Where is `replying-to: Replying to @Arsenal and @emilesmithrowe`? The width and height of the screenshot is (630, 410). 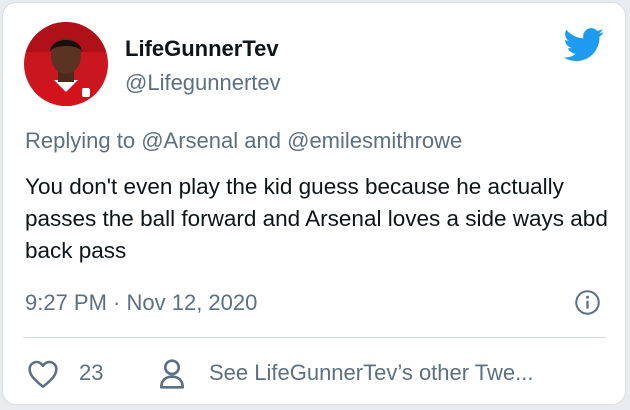
replying-to: Replying to @Arsenal and @emilesmithrowe is located at coordinates (320, 141).